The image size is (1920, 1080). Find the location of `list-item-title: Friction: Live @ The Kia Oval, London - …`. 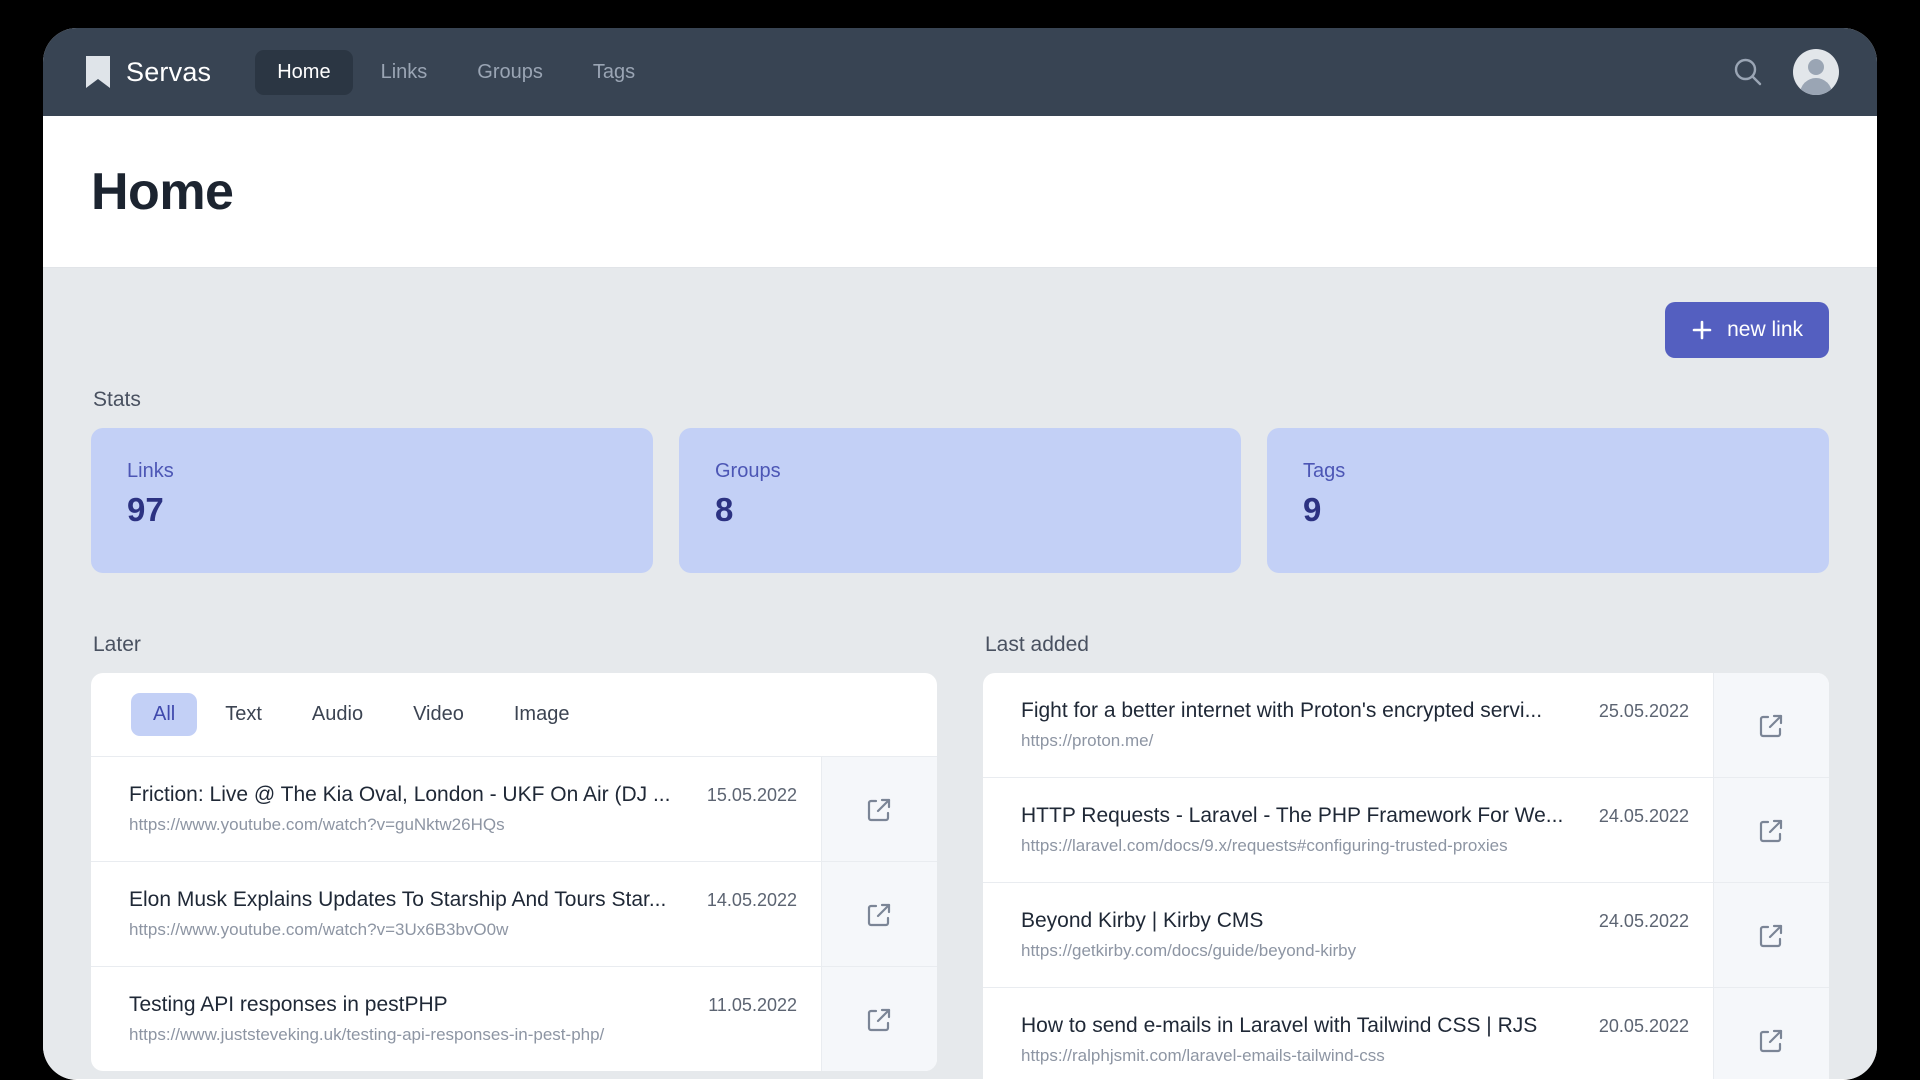

list-item-title: Friction: Live @ The Kia Oval, London - … is located at coordinates (400, 794).